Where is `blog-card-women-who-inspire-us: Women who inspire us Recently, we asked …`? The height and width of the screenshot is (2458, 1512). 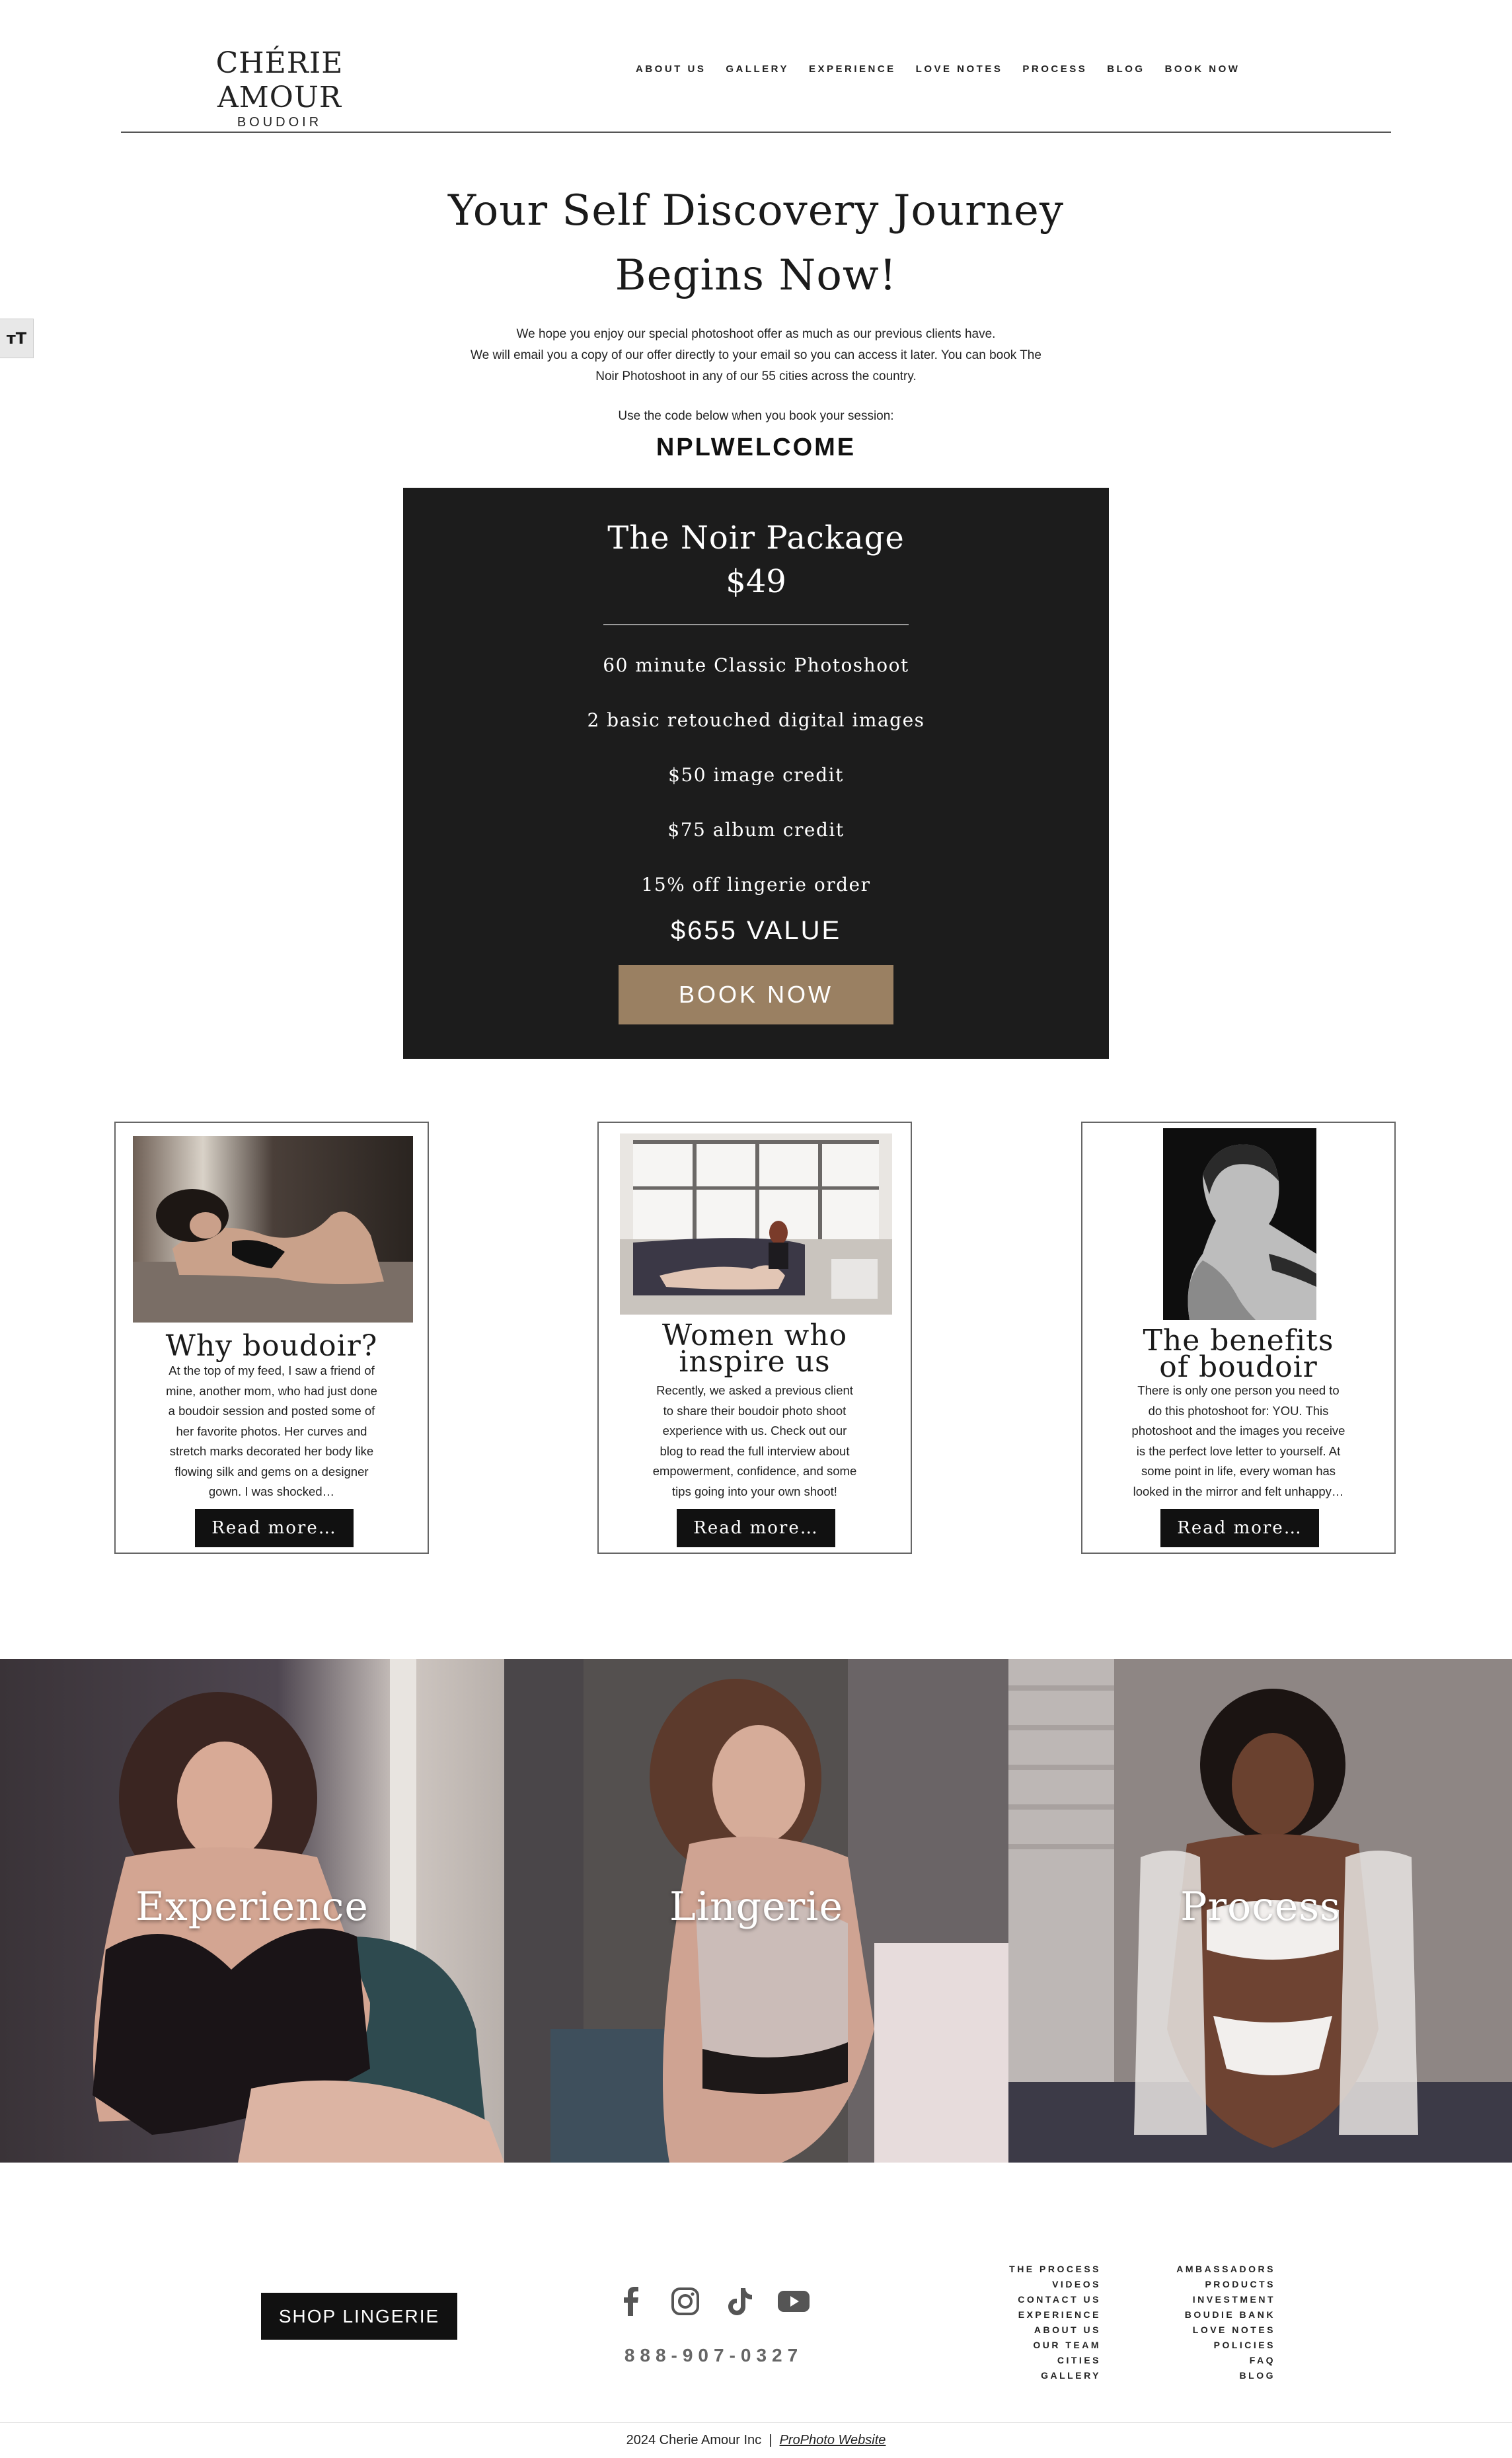 blog-card-women-who-inspire-us: Women who inspire us Recently, we asked … is located at coordinates (754, 1338).